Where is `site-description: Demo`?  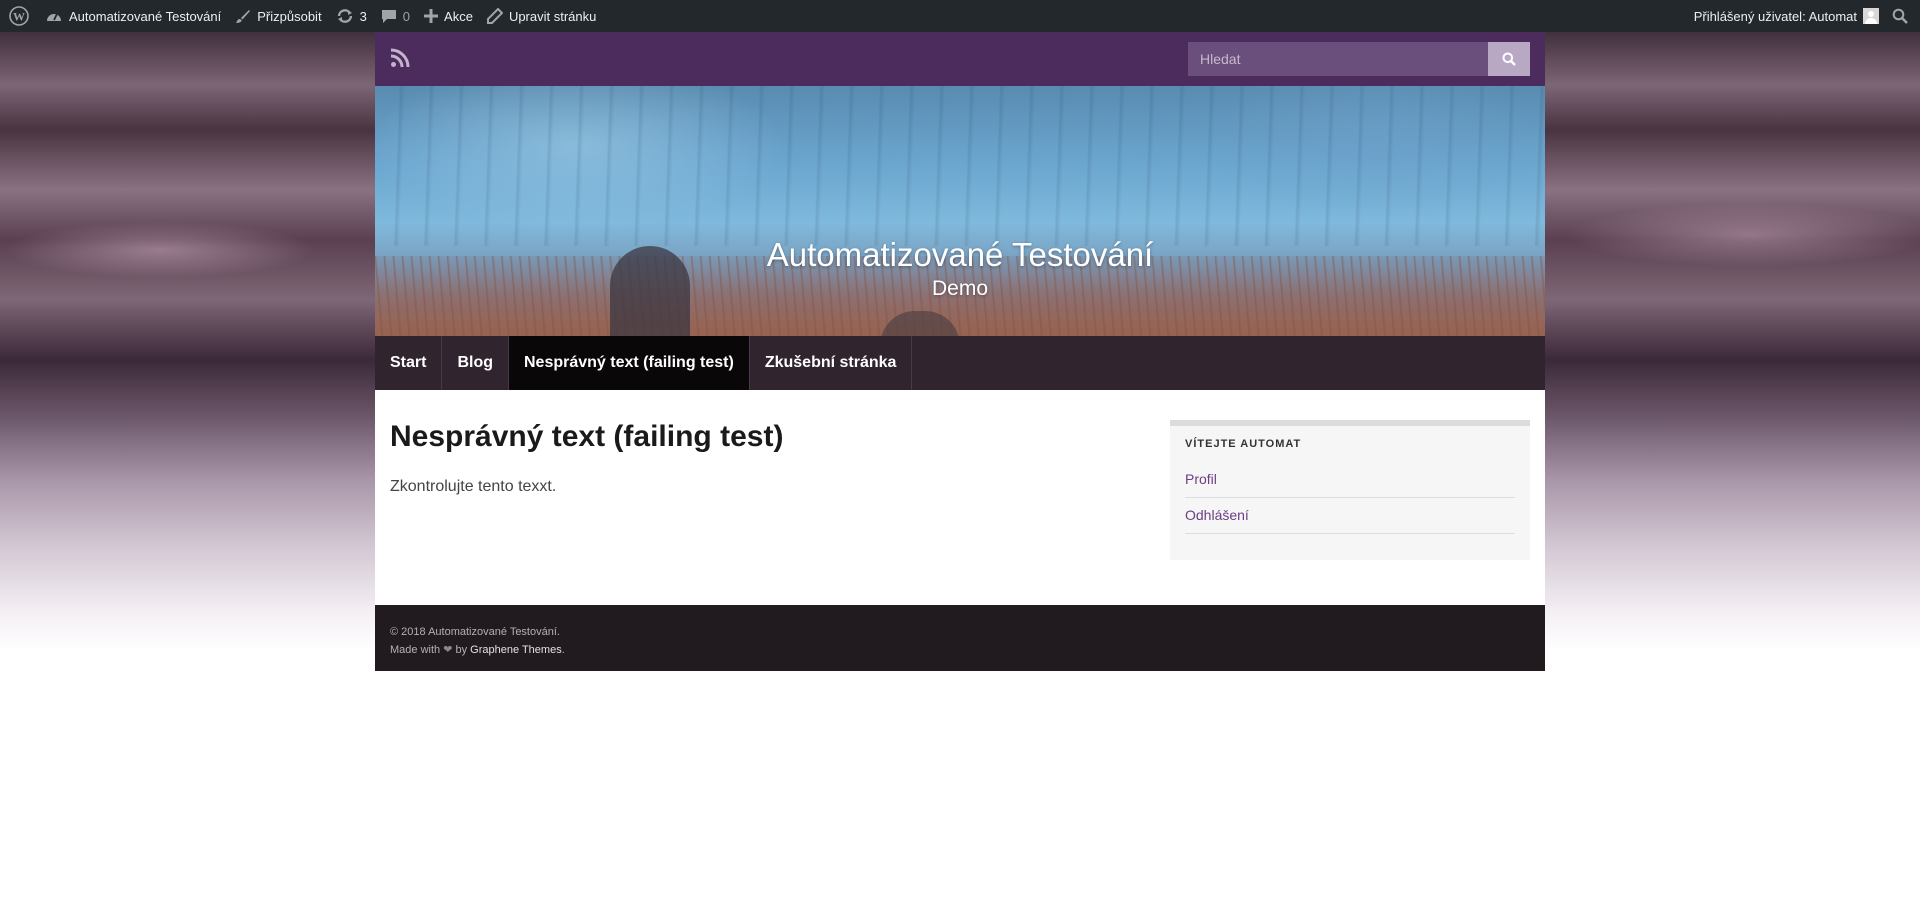 site-description: Demo is located at coordinates (960, 288).